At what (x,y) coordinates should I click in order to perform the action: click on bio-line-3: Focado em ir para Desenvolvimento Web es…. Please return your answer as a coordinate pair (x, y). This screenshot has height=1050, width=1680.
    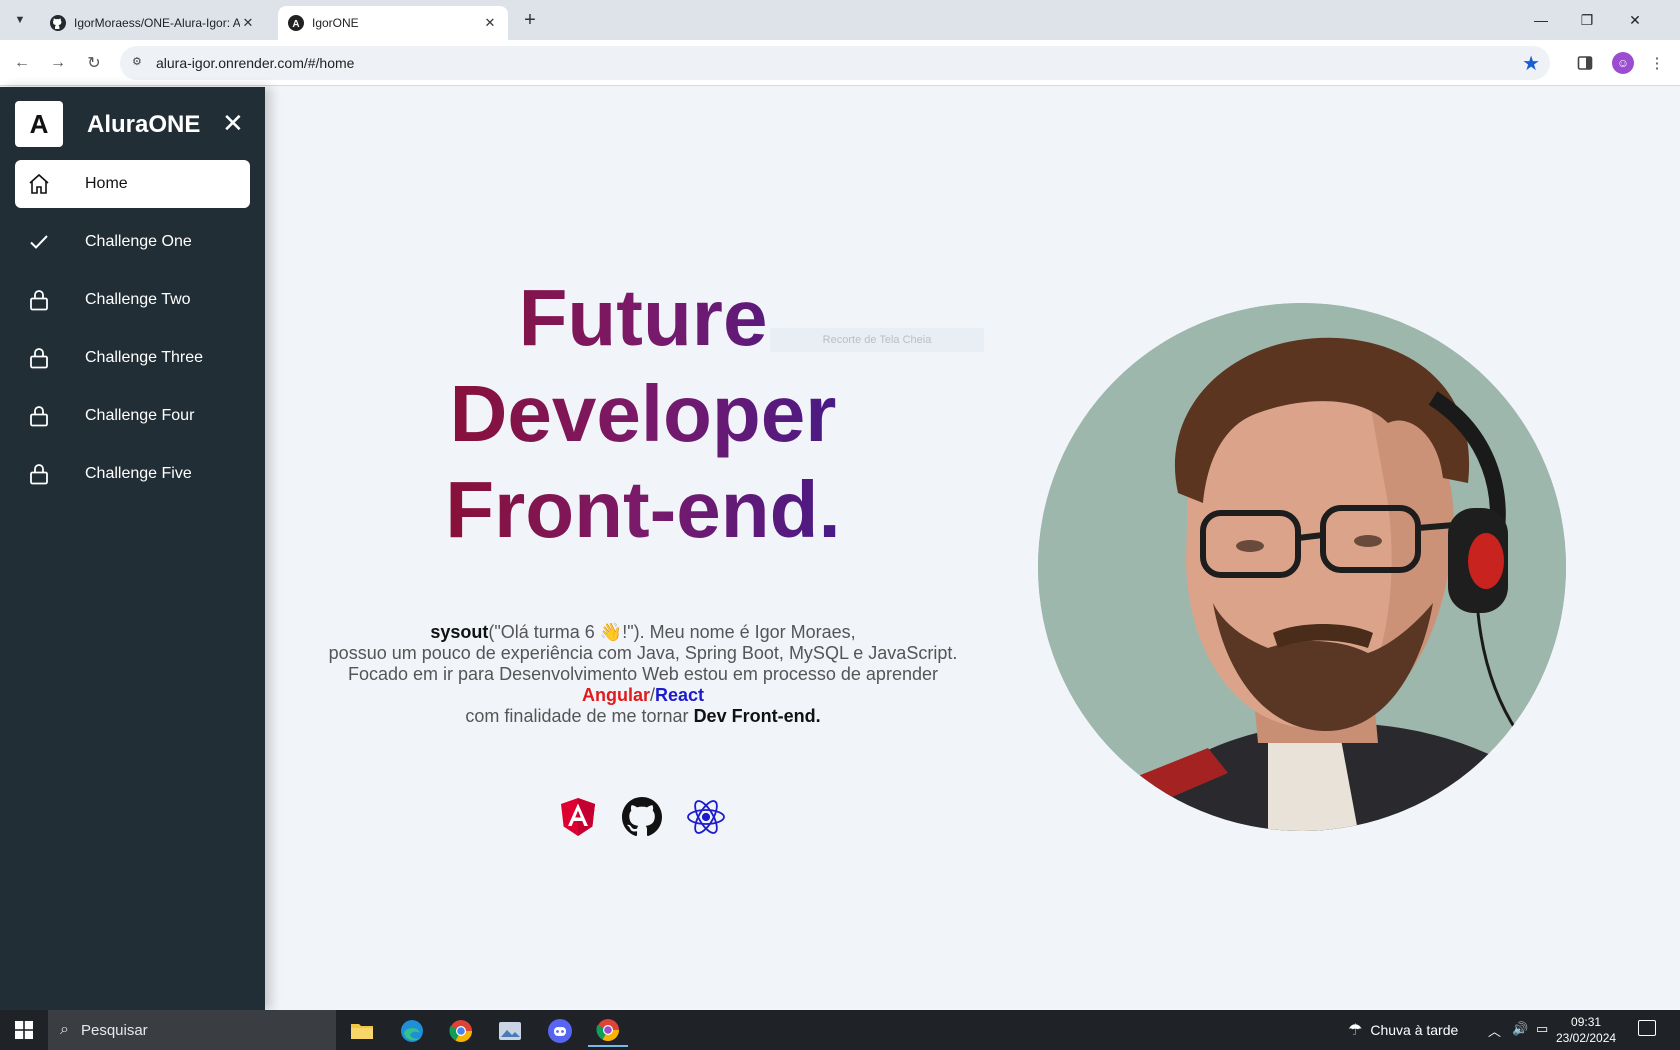
    Looking at the image, I should click on (643, 674).